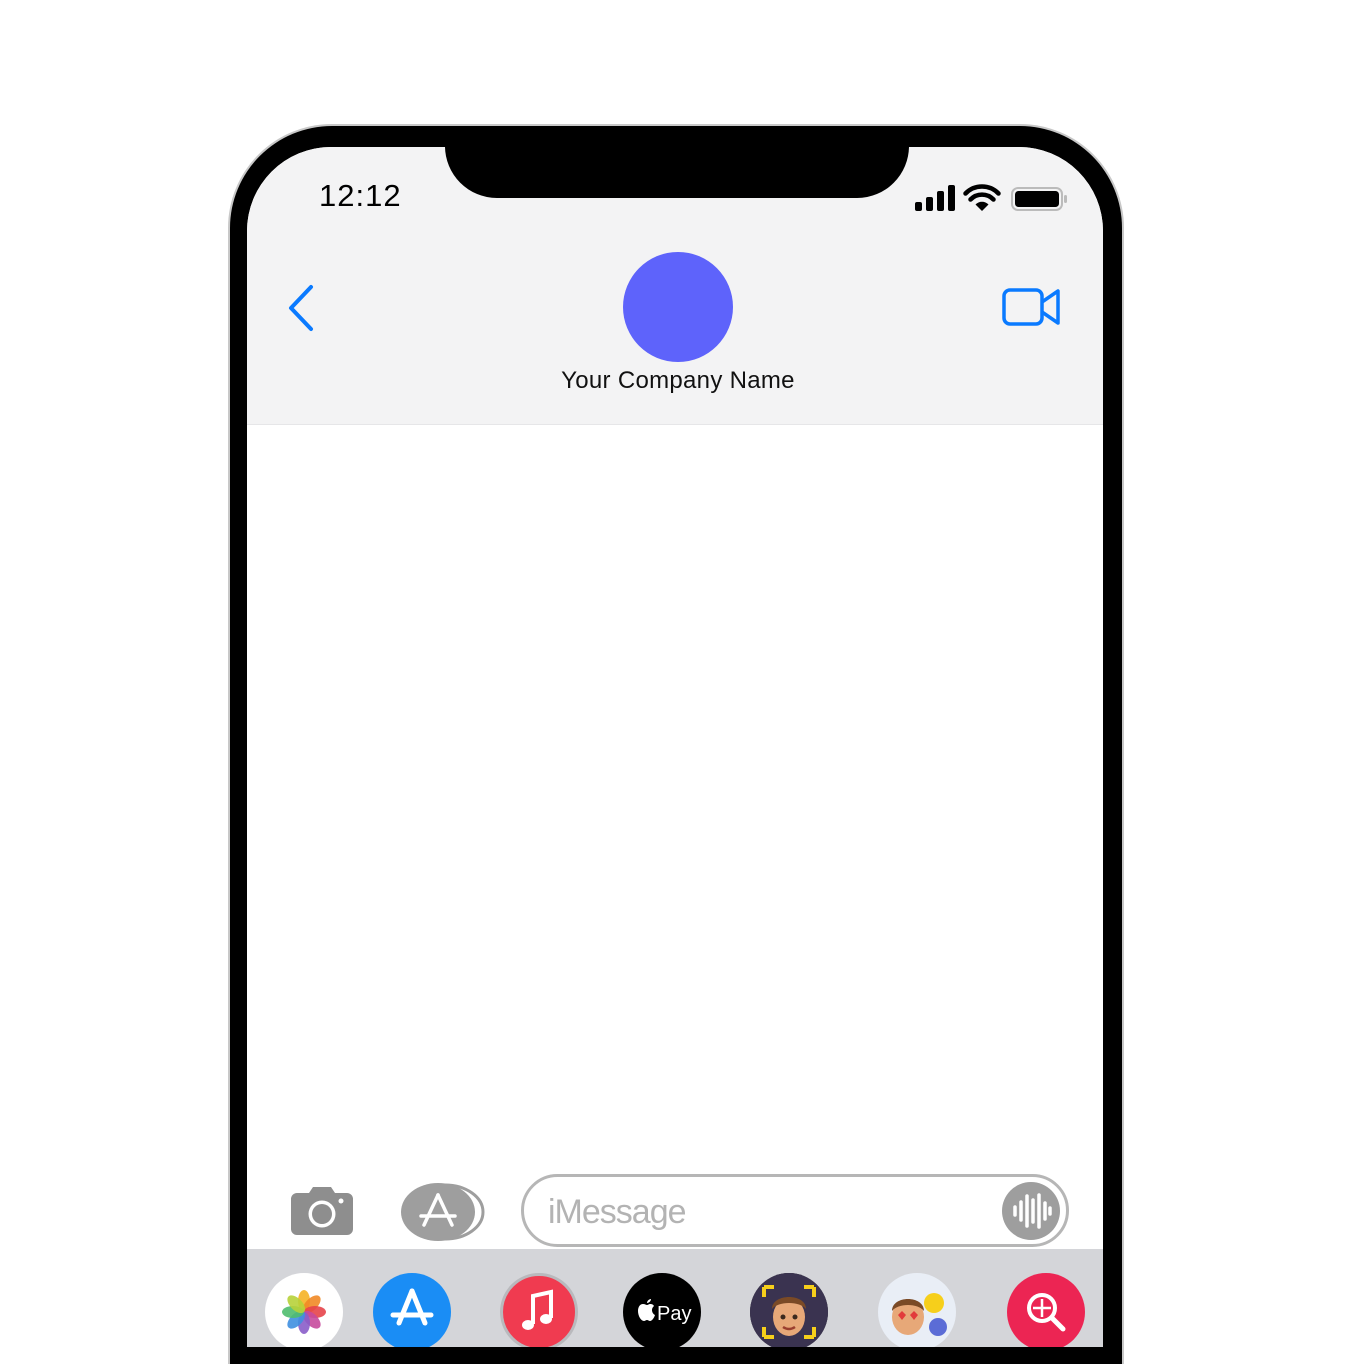 Image resolution: width=1362 pixels, height=1364 pixels. Describe the element at coordinates (768, 1212) in the screenshot. I see `message-text-input` at that location.